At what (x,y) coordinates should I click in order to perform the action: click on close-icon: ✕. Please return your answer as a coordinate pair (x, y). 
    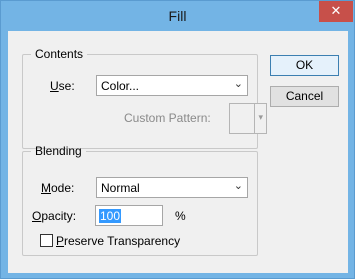
    Looking at the image, I should click on (336, 10).